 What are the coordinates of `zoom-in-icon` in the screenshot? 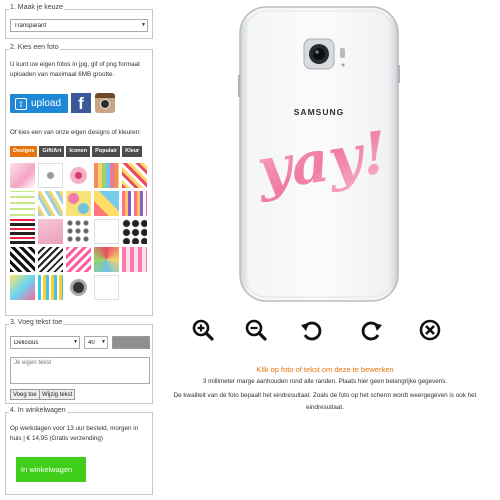 It's located at (203, 330).